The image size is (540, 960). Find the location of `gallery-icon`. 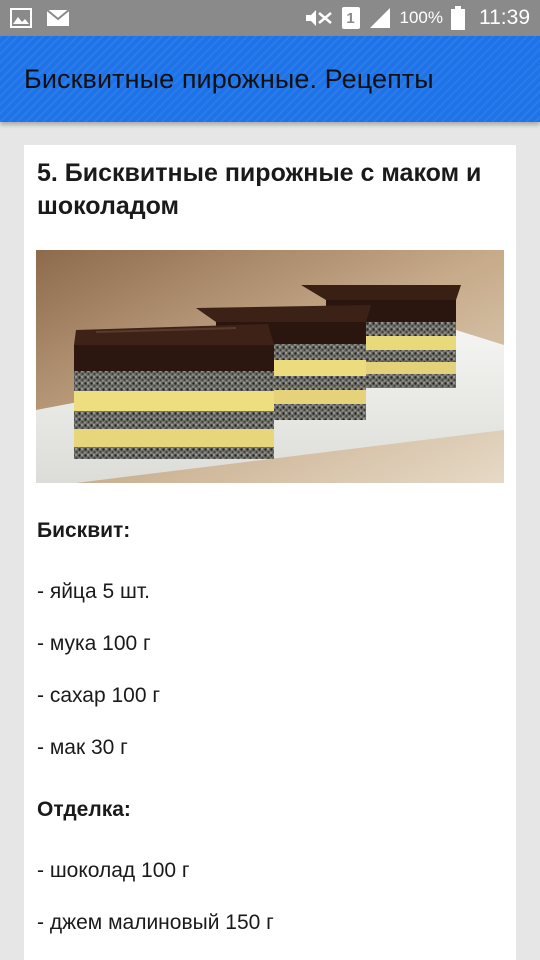

gallery-icon is located at coordinates (21, 18).